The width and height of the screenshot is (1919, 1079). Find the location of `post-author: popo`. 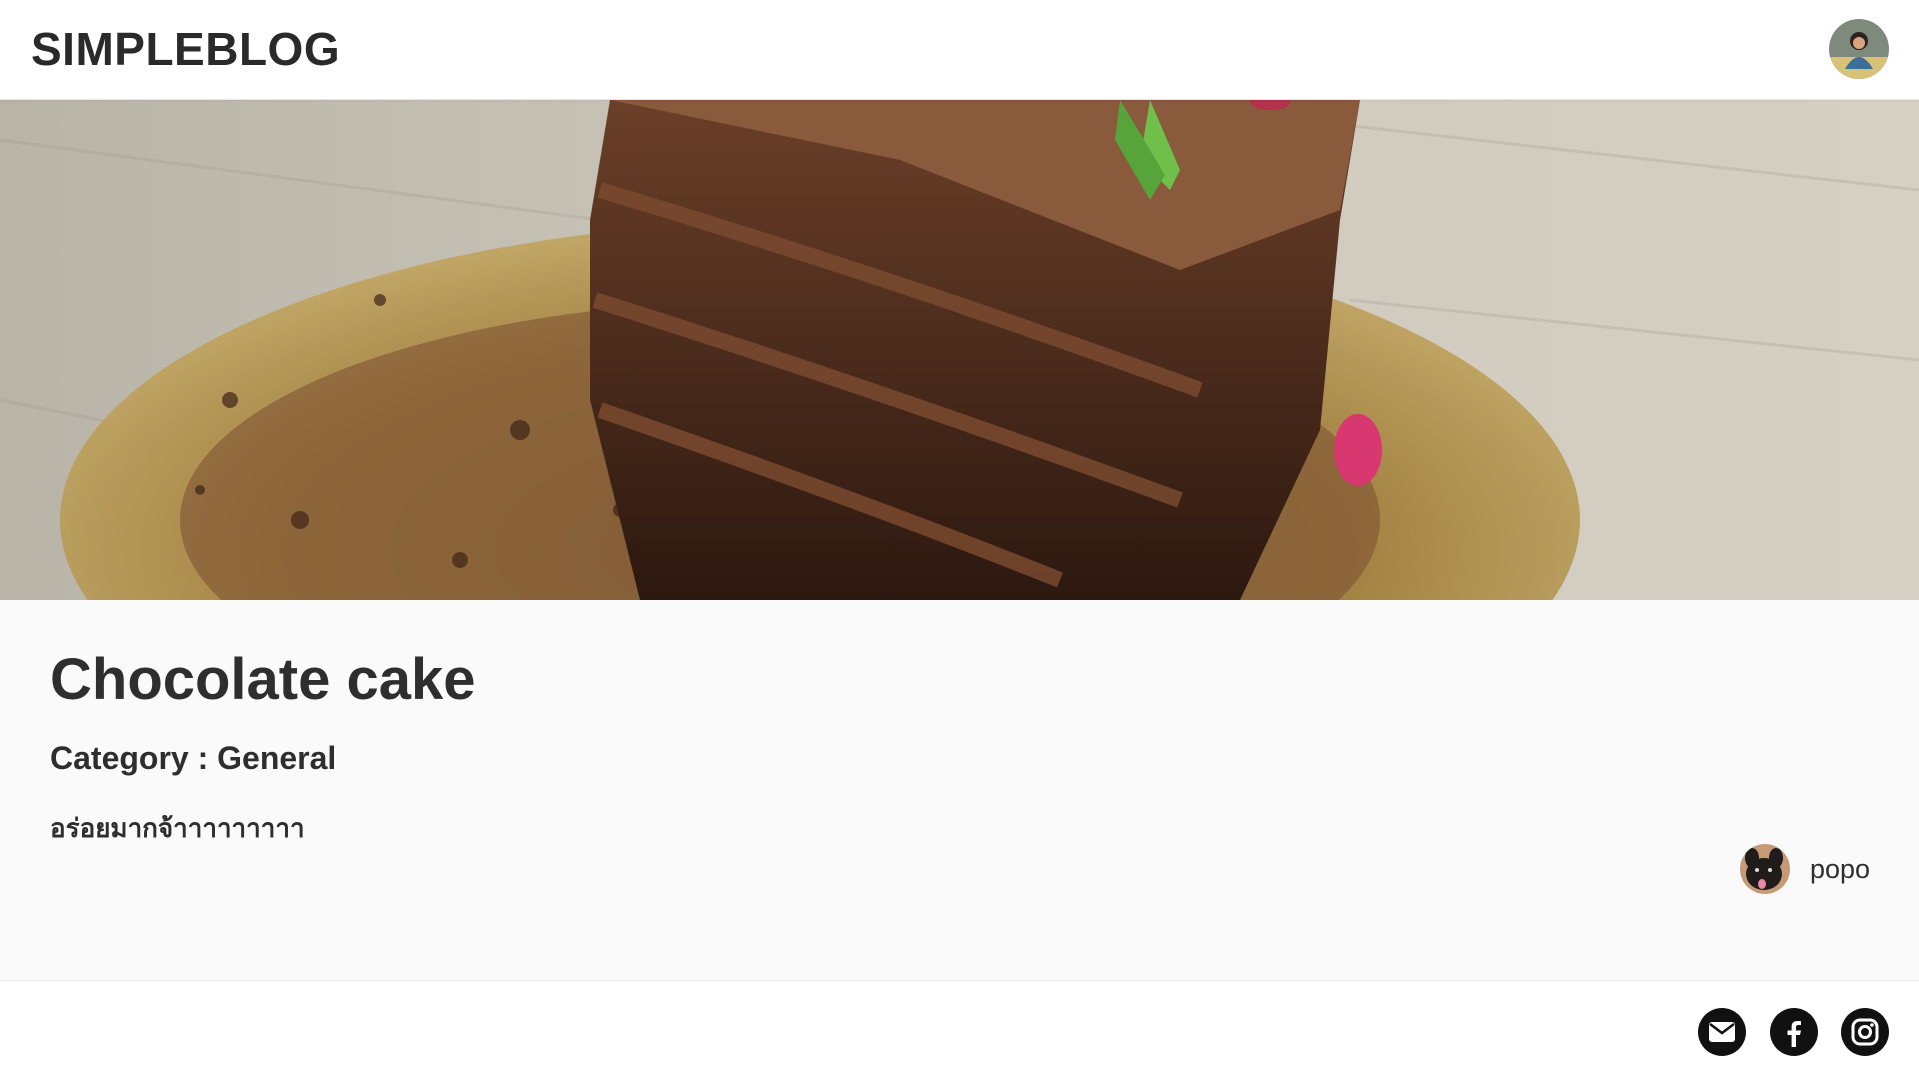

post-author: popo is located at coordinates (1805, 869).